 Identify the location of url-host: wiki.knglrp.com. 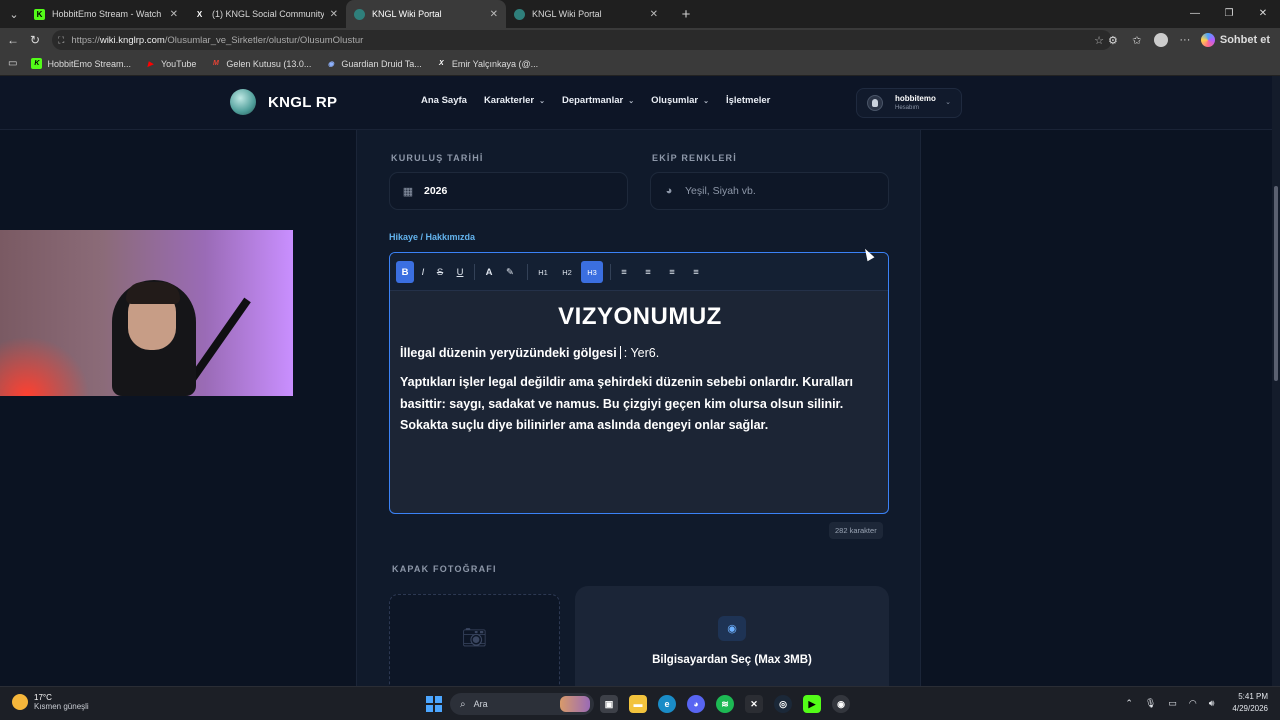
(132, 40).